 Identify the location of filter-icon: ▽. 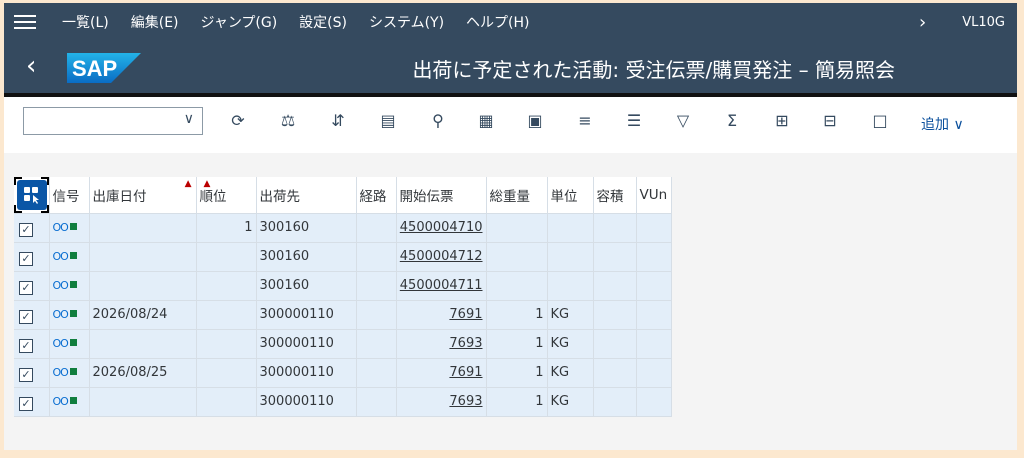
(683, 122).